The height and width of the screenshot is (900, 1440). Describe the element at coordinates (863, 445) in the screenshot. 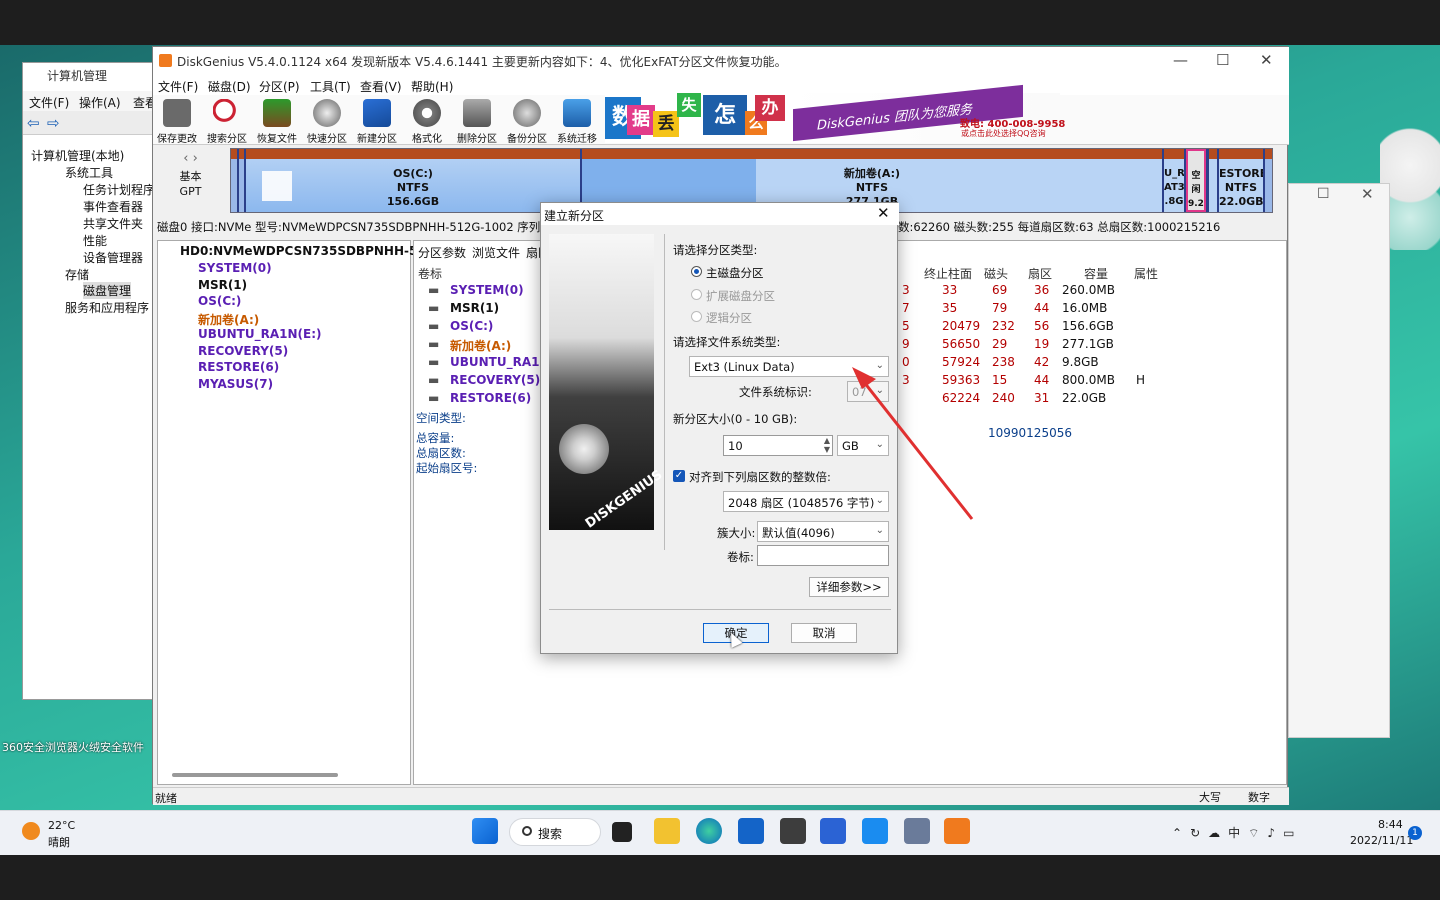

I see `size-unit-select: GB ⌄` at that location.